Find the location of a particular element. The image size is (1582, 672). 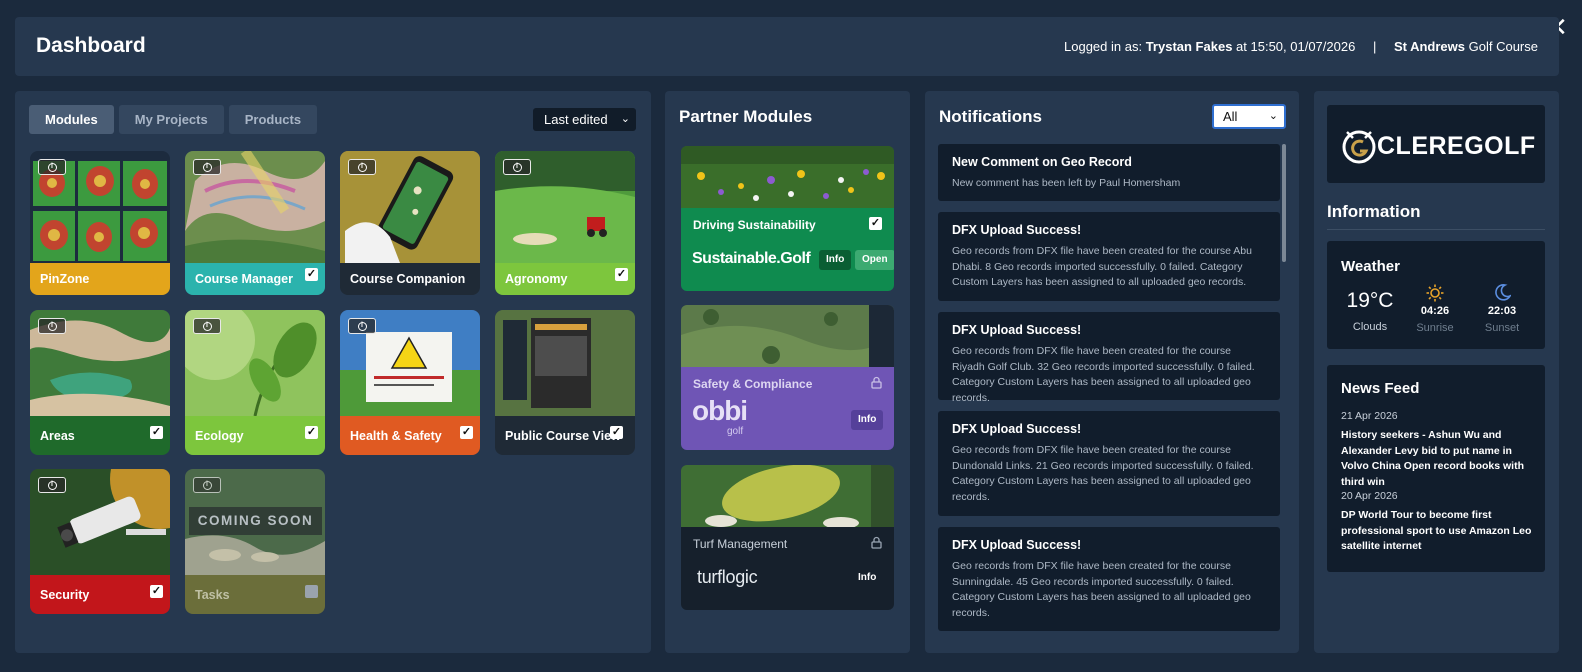

sustainable-golf-logo: Sustainable.Golf is located at coordinates (751, 258).